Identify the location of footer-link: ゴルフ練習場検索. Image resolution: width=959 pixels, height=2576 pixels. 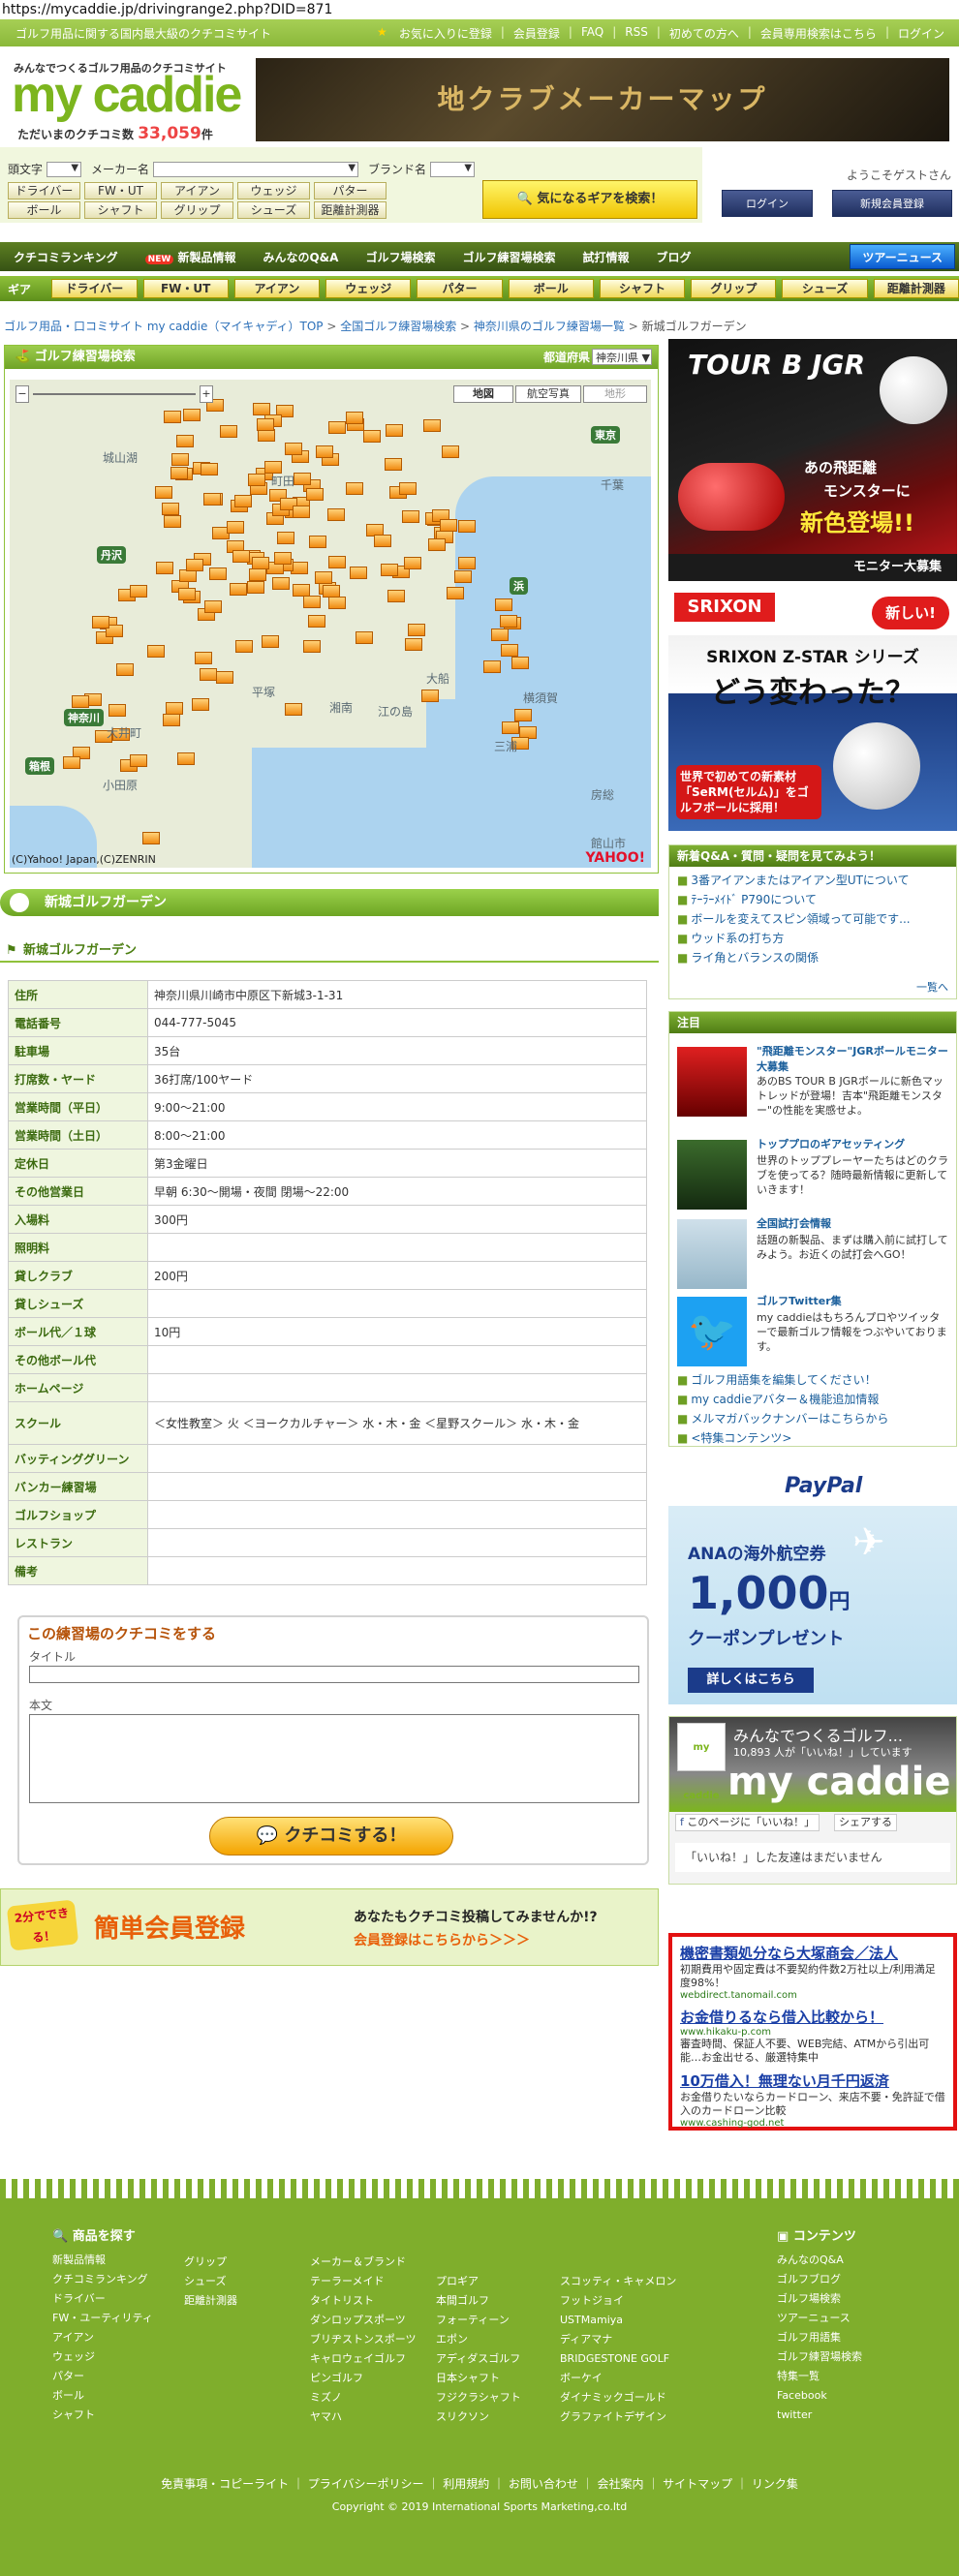
(820, 2357).